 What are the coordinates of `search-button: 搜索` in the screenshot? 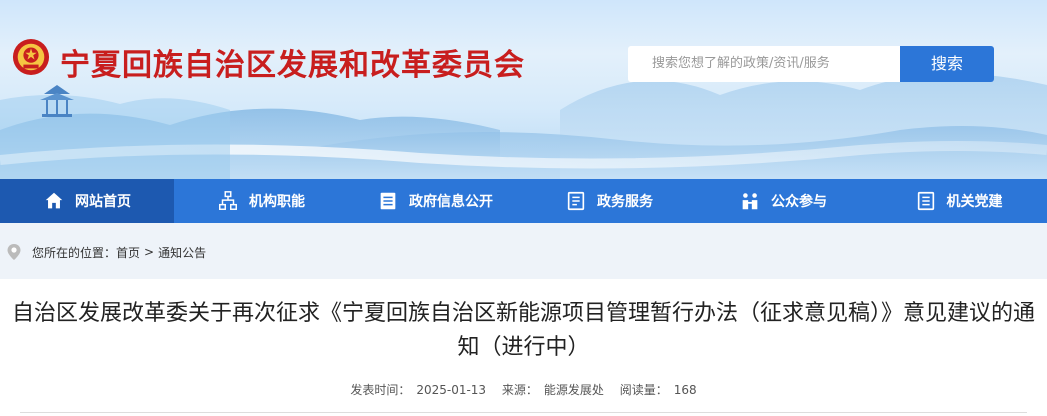 It's located at (947, 64).